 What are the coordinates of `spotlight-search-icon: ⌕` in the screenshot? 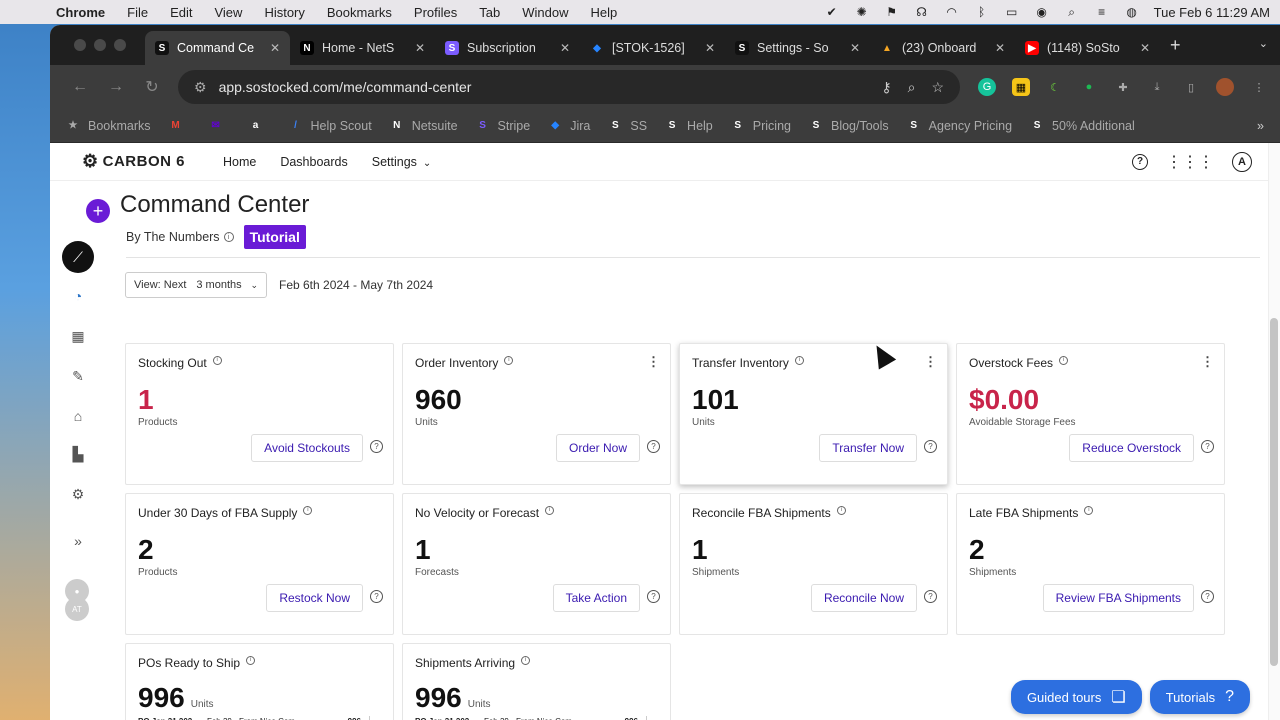 It's located at (1072, 12).